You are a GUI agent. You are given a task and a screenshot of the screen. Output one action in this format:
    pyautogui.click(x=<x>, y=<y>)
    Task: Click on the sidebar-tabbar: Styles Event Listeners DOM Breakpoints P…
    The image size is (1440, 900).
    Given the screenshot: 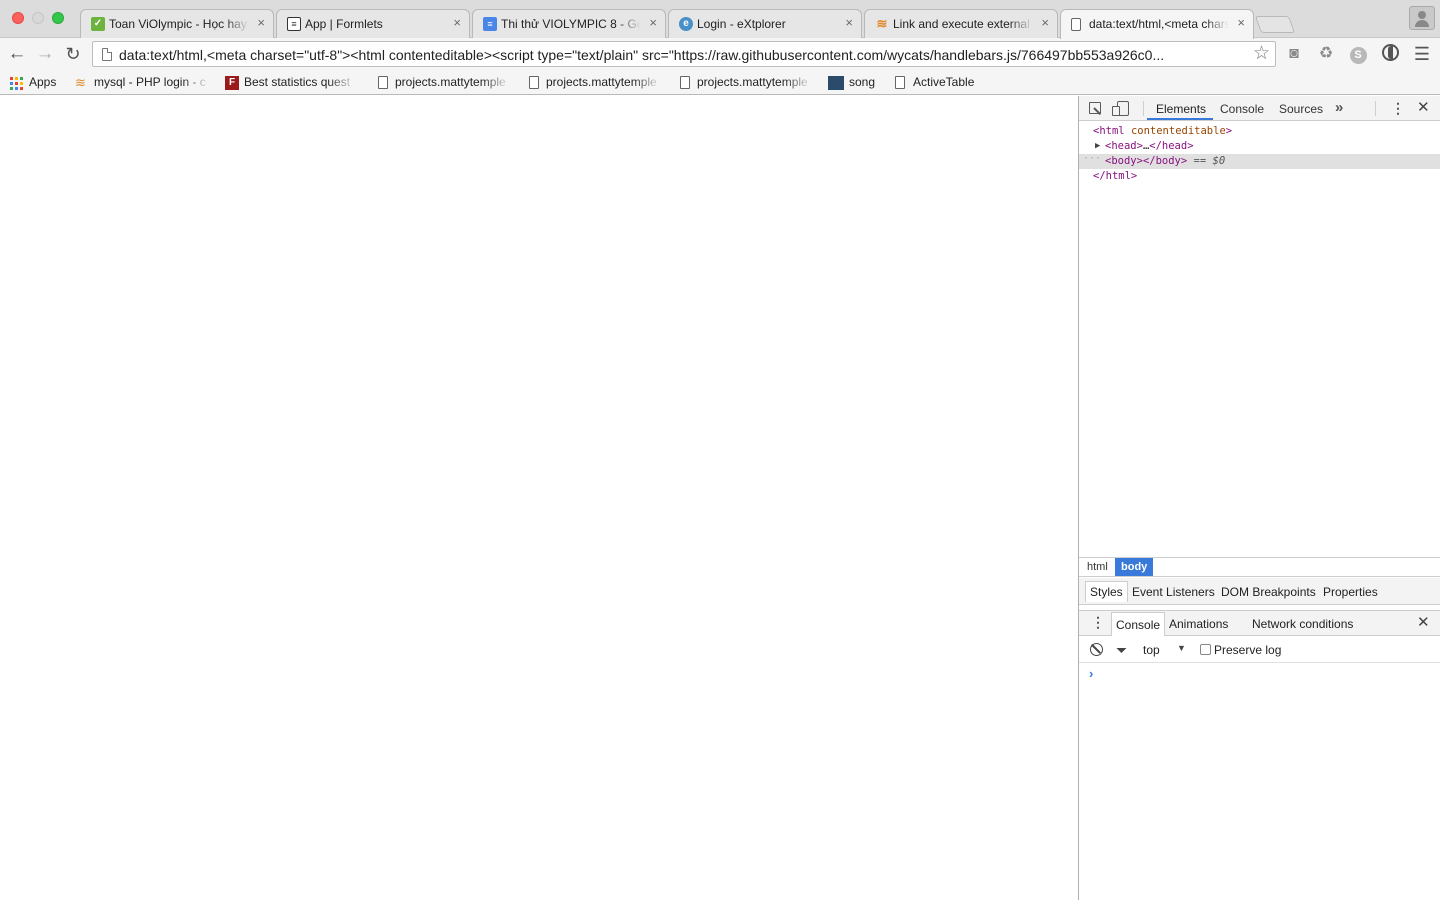 What is the action you would take?
    pyautogui.click(x=1259, y=591)
    